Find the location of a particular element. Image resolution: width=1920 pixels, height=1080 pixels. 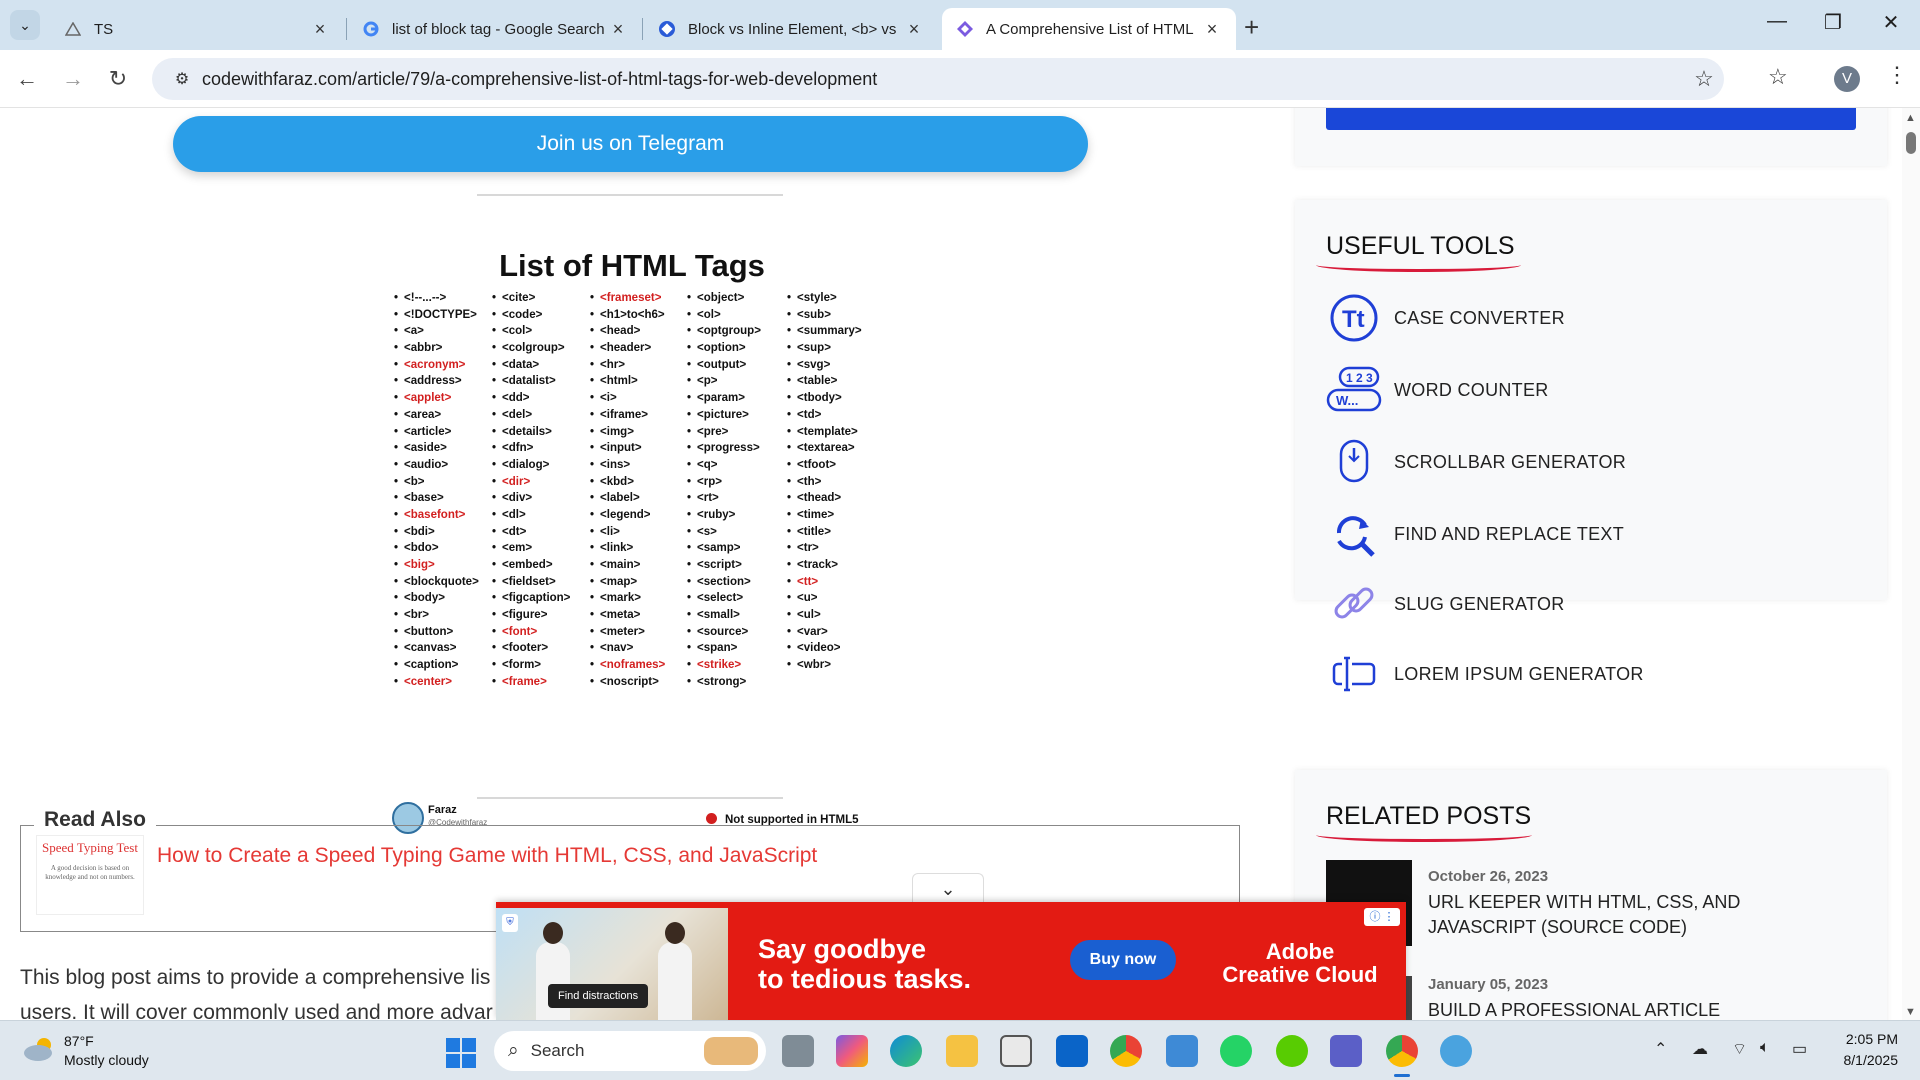

duolingo-icon is located at coordinates (1292, 1051).